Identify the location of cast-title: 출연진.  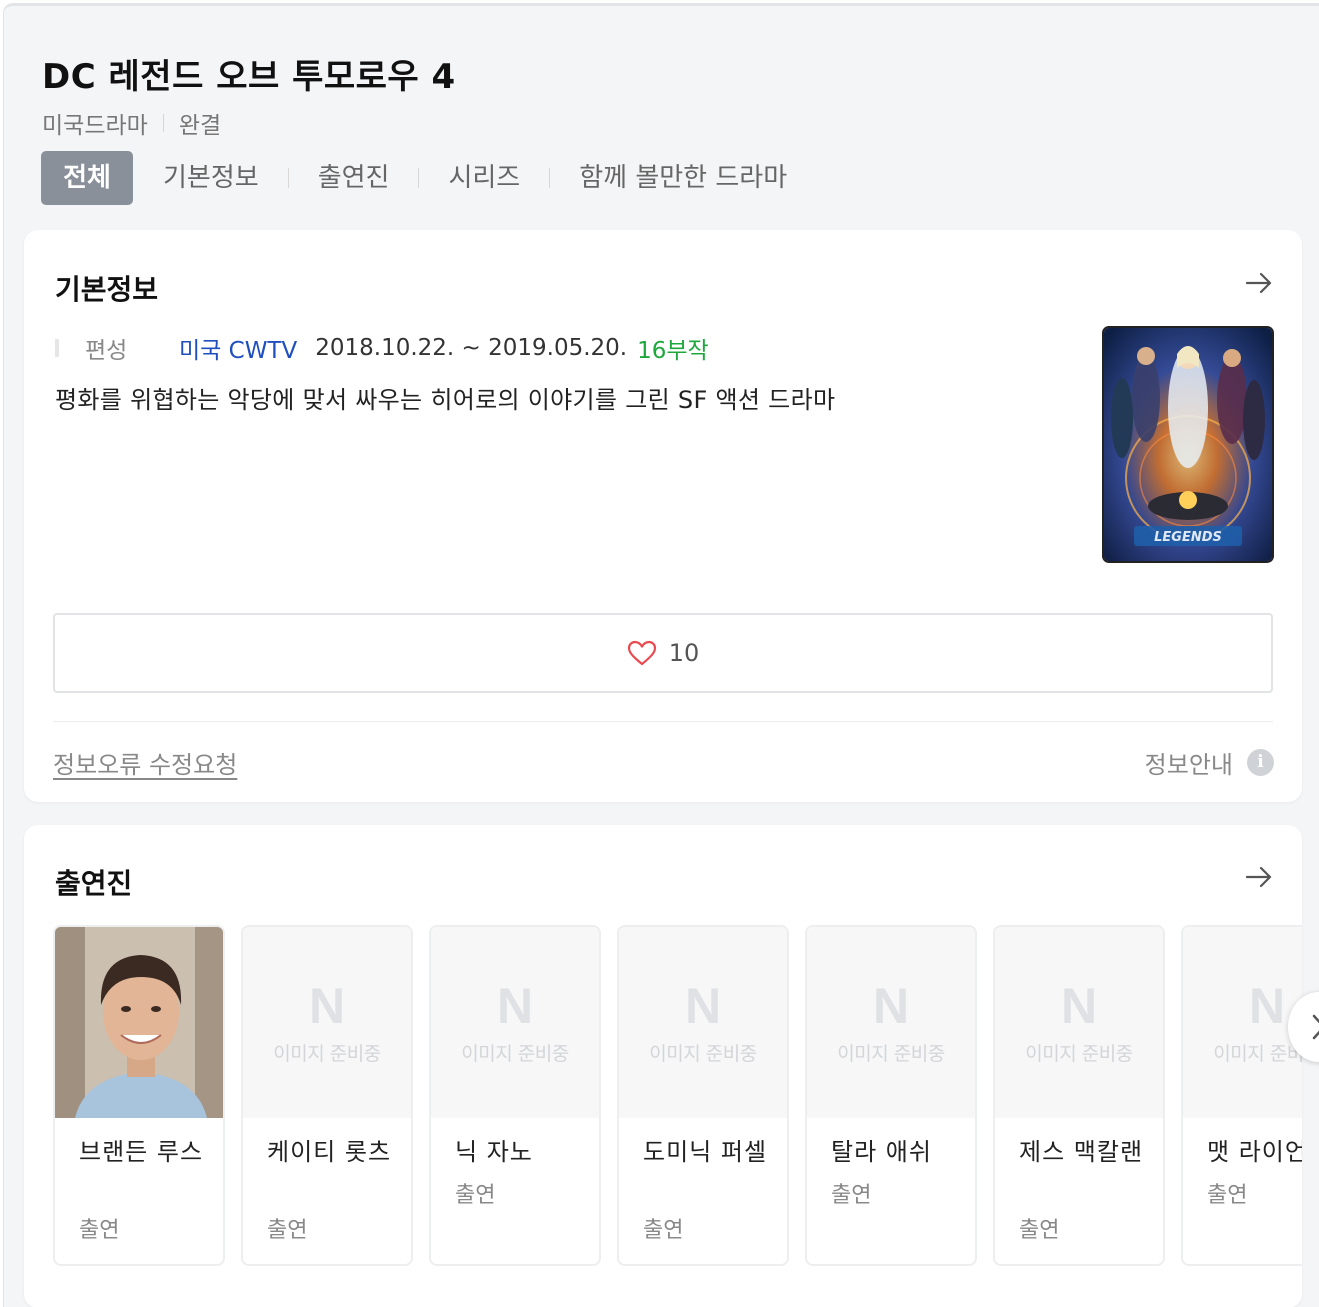
(94, 883).